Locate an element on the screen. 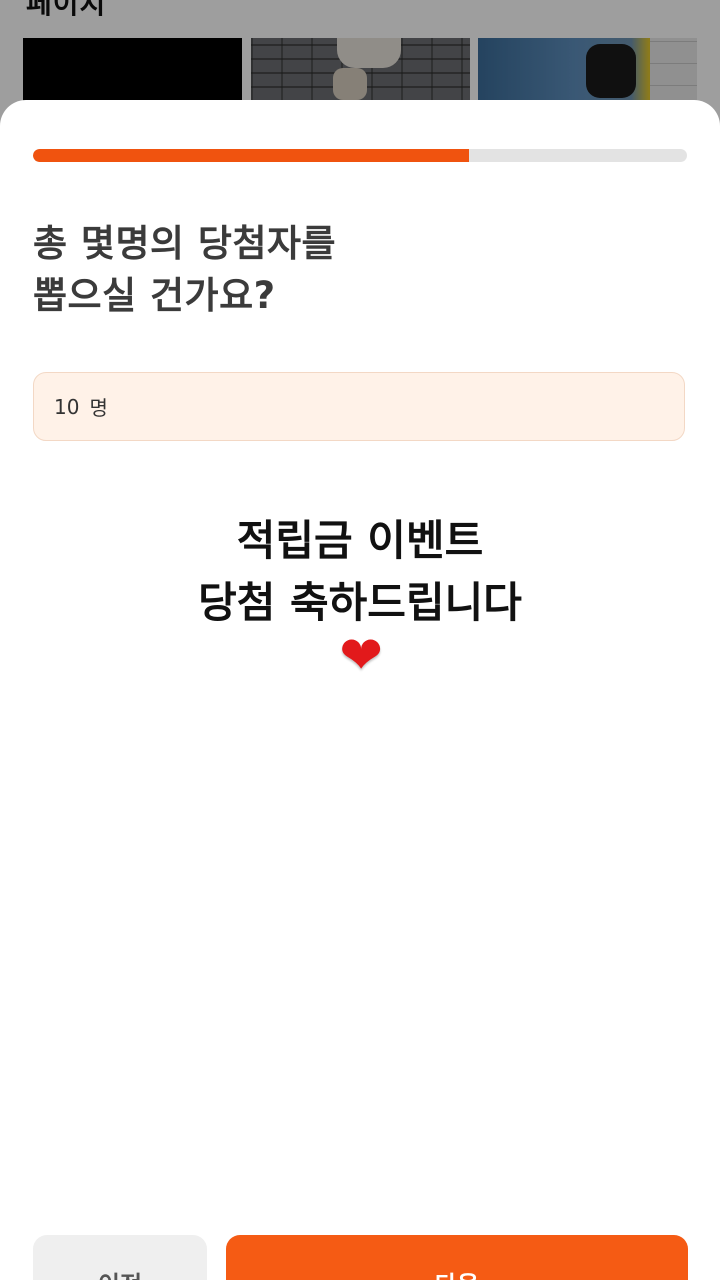  question-line-2: 뽑으실 건가요? is located at coordinates (154, 295).